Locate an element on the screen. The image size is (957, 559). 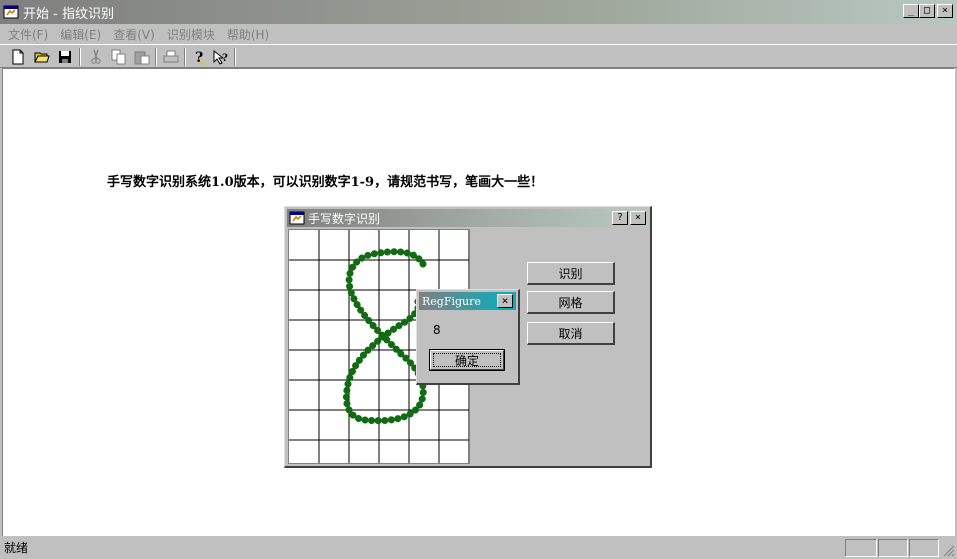
dialog-app-icon is located at coordinates (297, 218).